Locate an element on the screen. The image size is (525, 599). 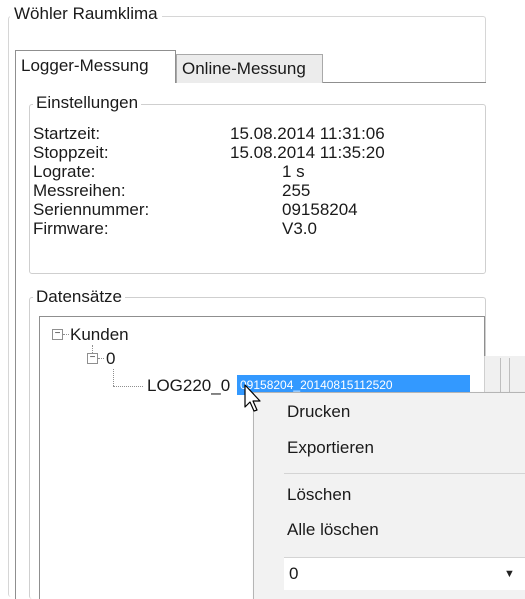
menu-item-exportieren: Exportieren is located at coordinates (330, 448).